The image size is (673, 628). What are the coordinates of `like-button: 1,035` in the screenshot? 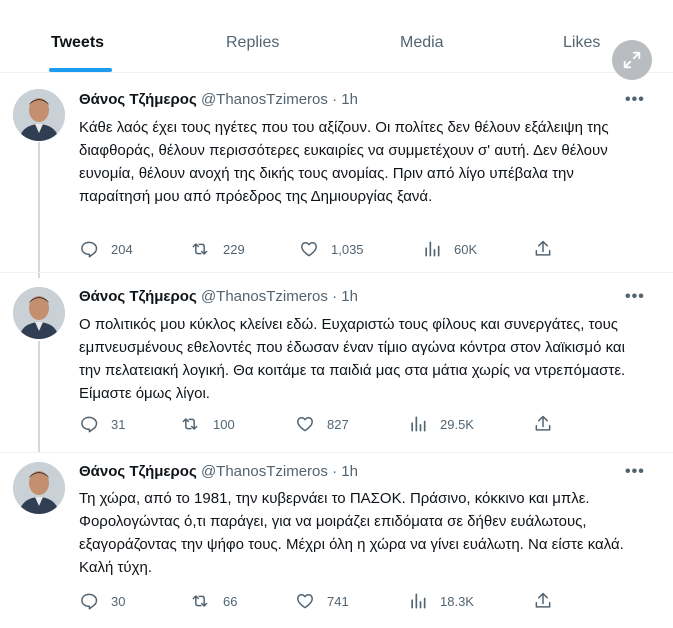 It's located at (331, 249).